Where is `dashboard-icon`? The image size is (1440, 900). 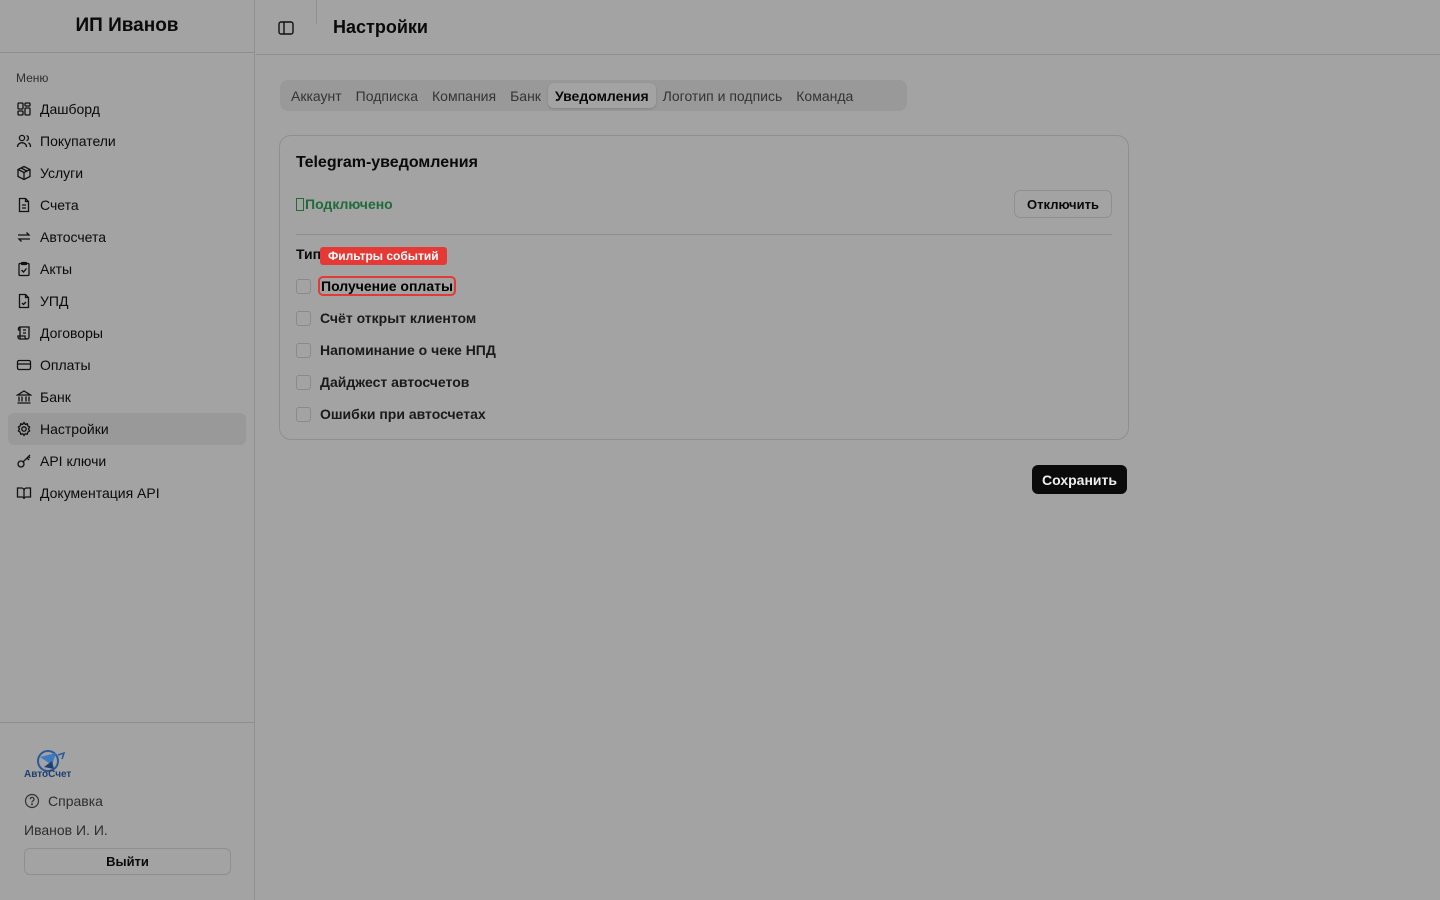 dashboard-icon is located at coordinates (24, 109).